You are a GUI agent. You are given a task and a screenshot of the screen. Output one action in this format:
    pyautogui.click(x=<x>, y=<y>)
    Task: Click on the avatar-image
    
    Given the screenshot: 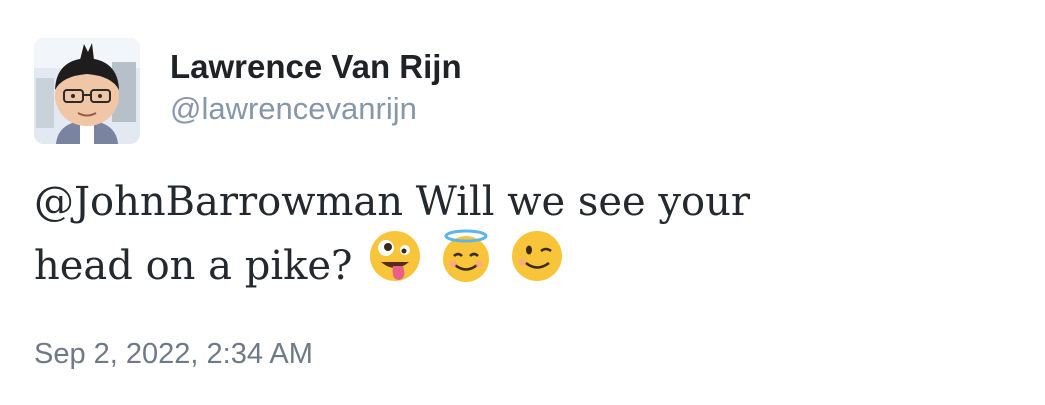 What is the action you would take?
    pyautogui.click(x=87, y=91)
    